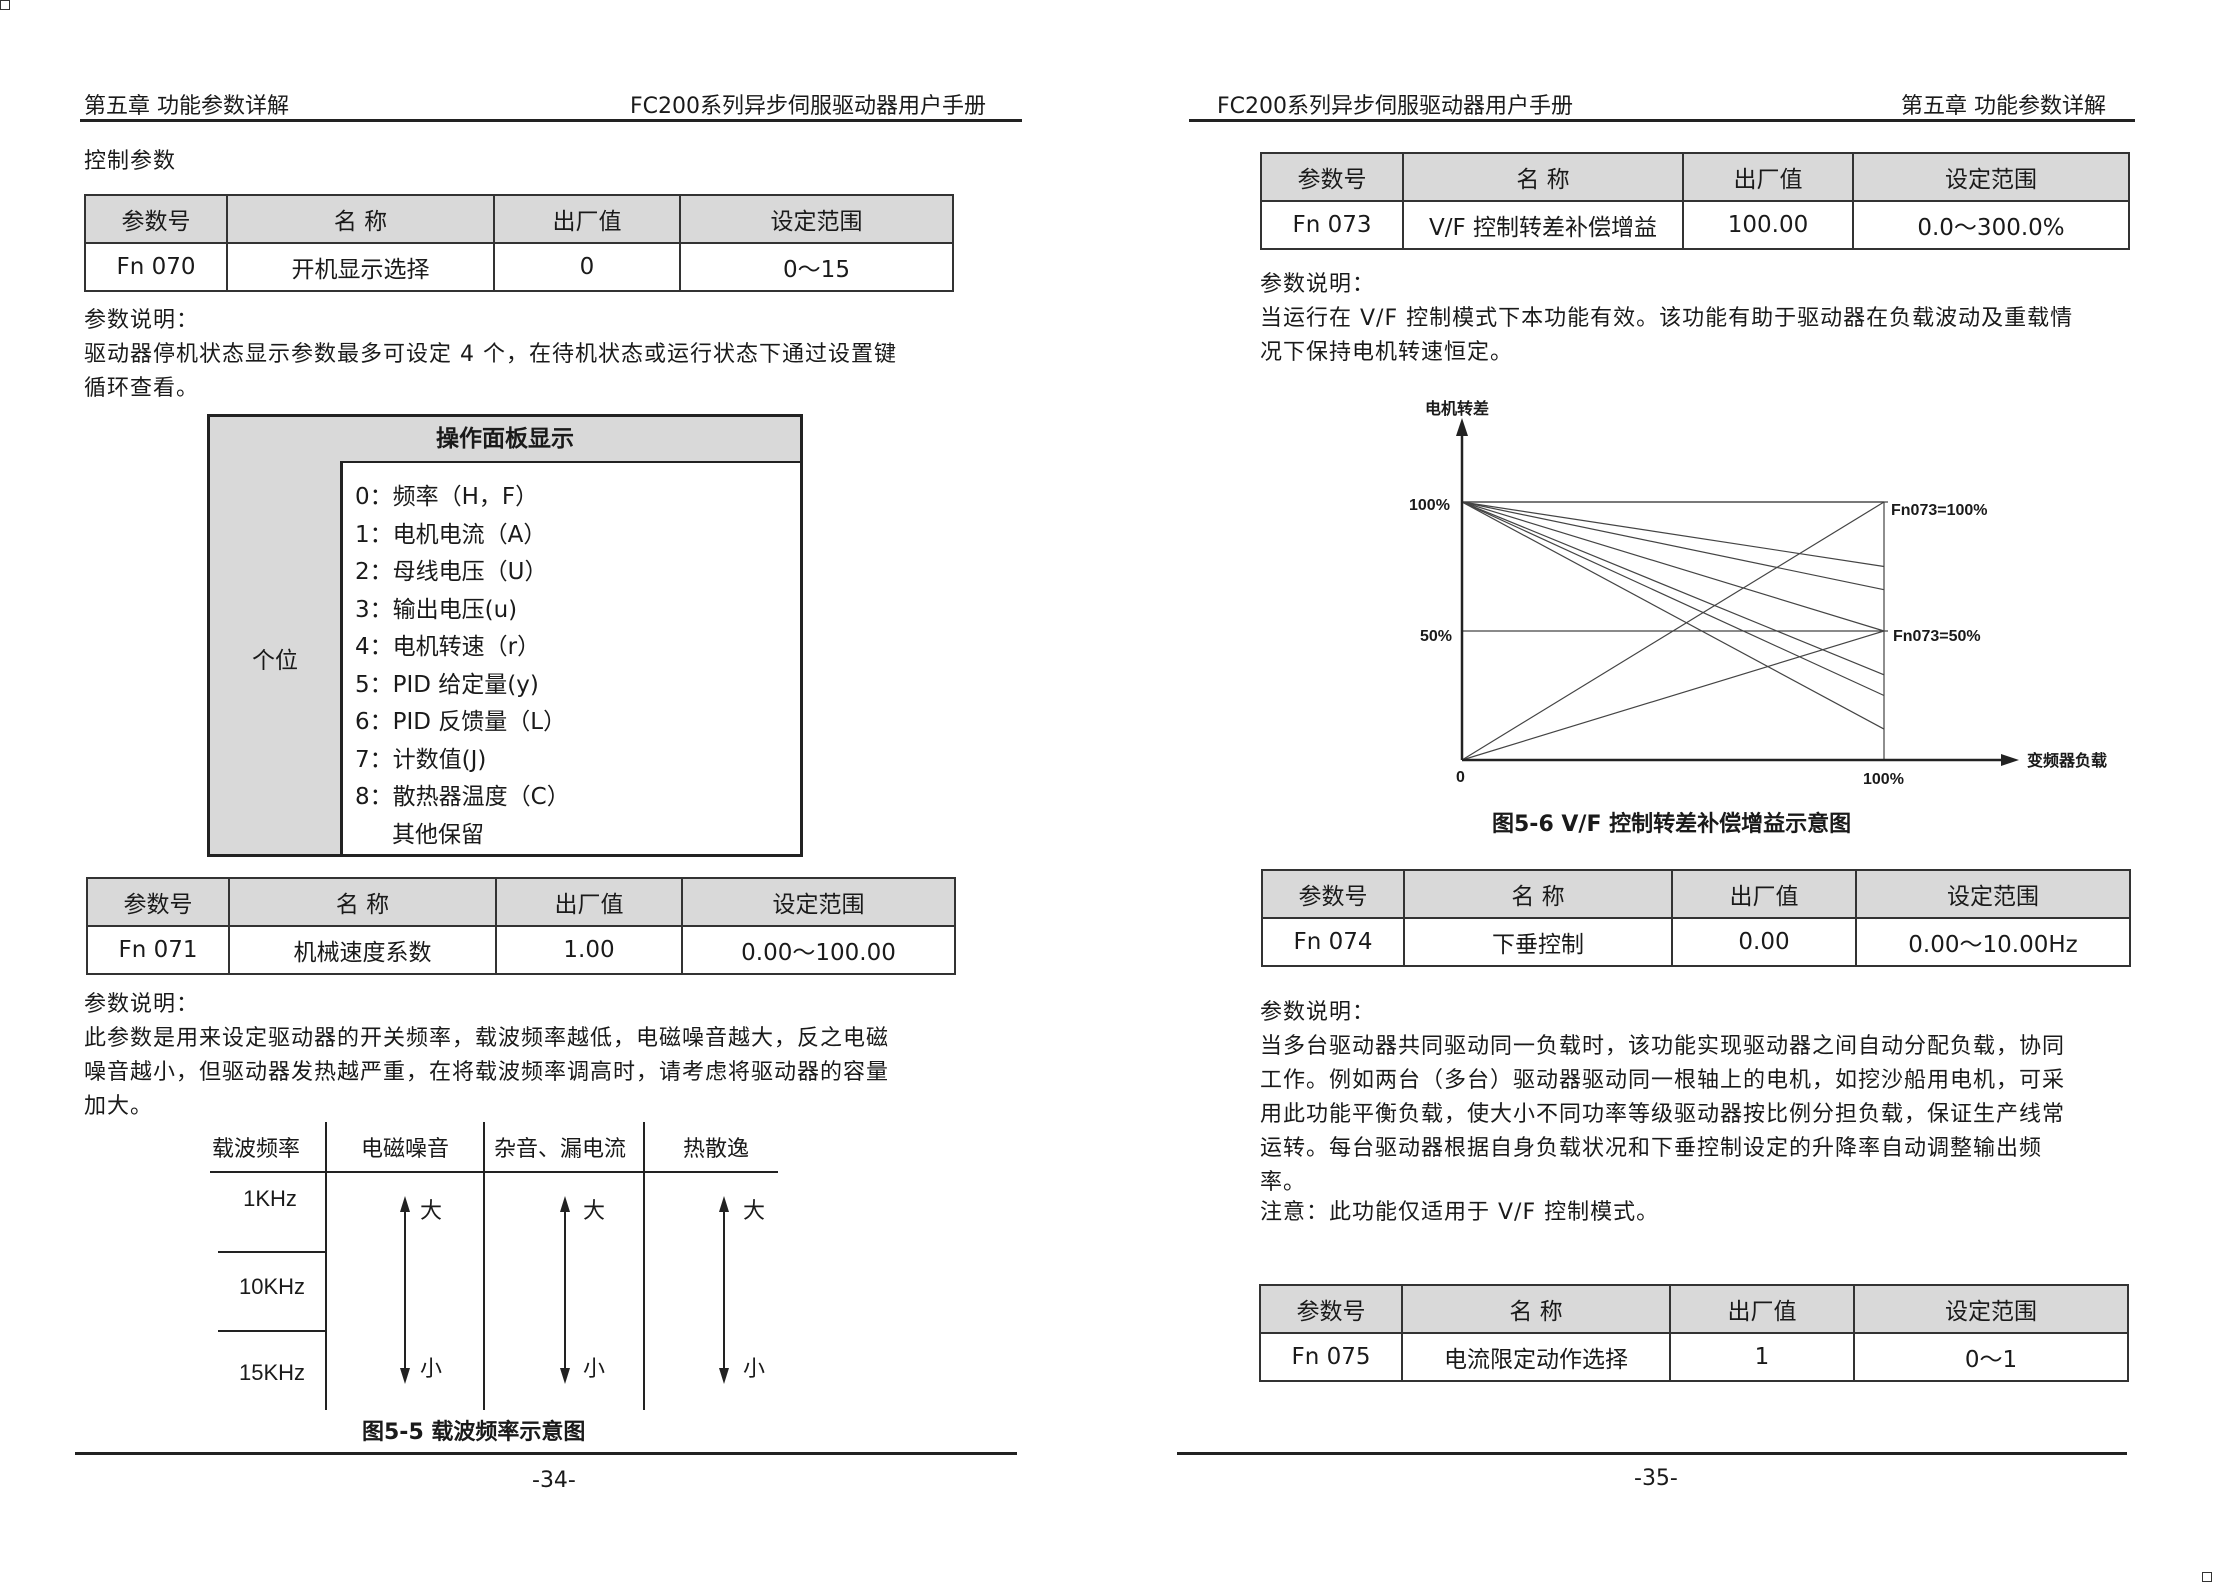 This screenshot has width=2214, height=1584. What do you see at coordinates (1538, 942) in the screenshot?
I see `param-name: 下垂控制` at bounding box center [1538, 942].